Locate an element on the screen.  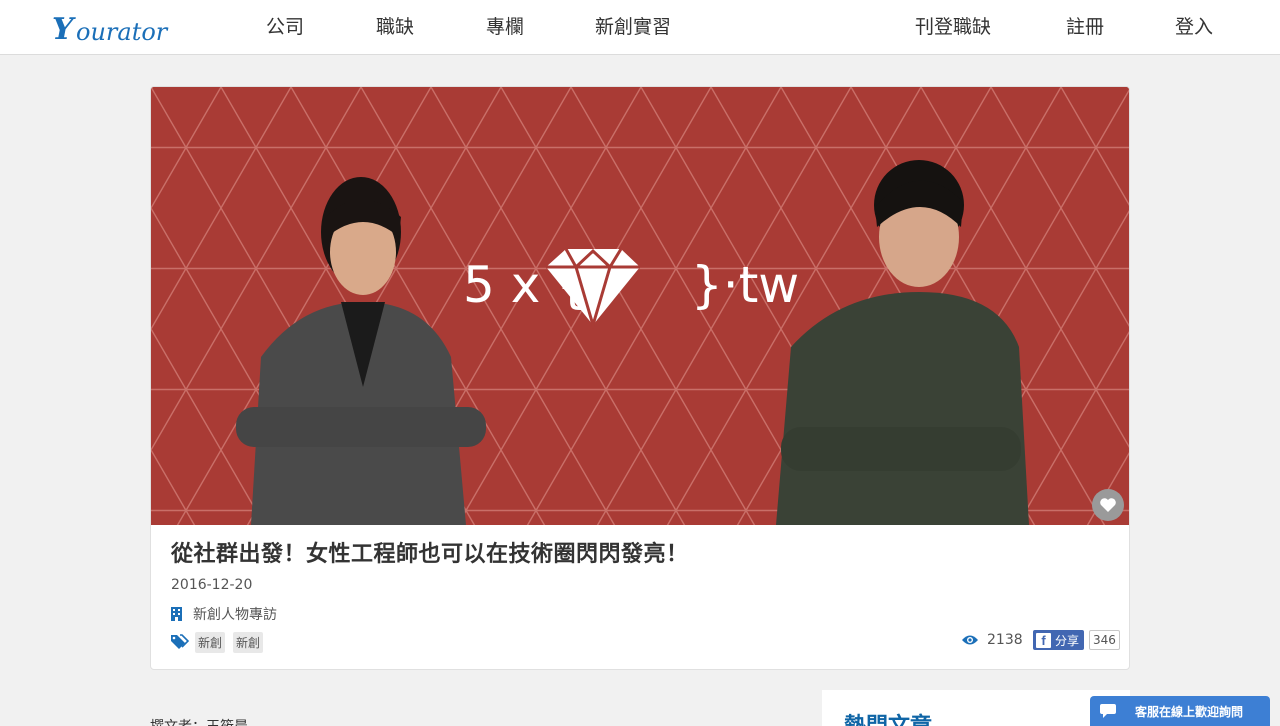
chat-bubble-icon is located at coordinates (1108, 711).